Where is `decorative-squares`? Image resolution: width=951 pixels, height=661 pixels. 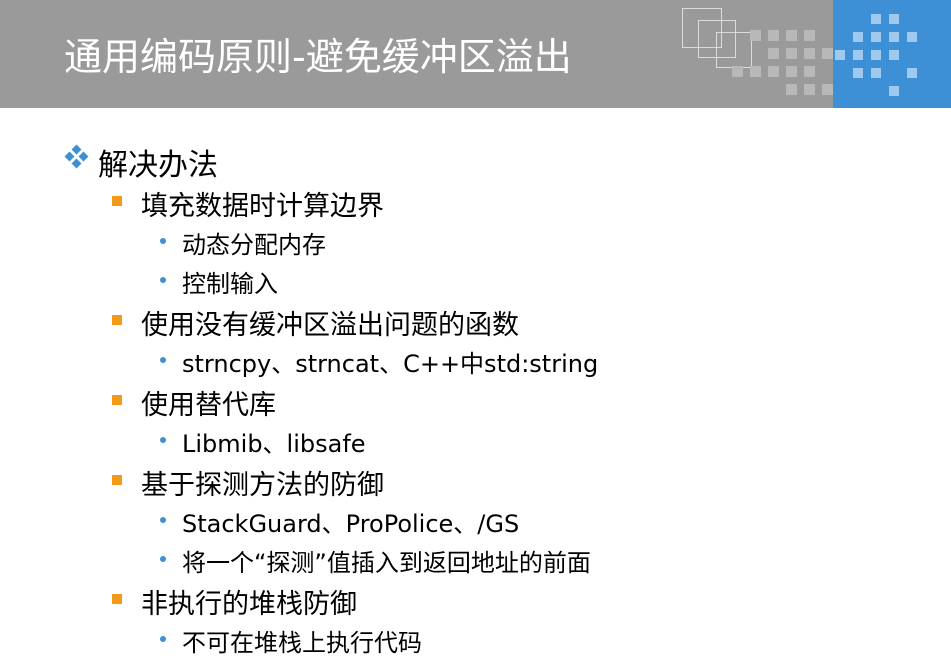
decorative-squares is located at coordinates (760, 54).